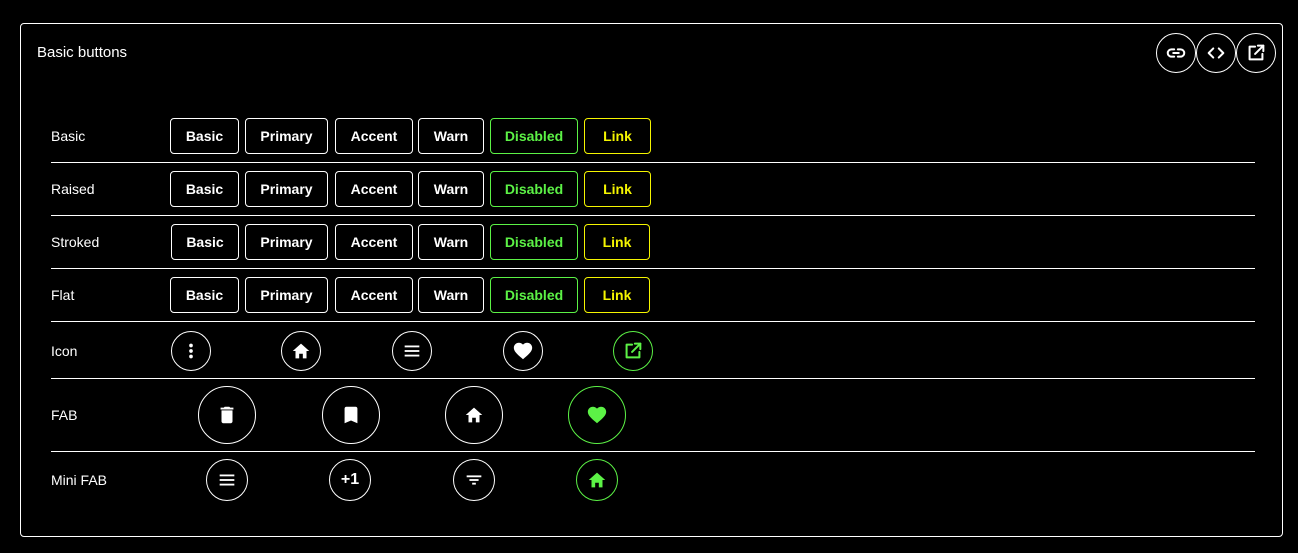 This screenshot has width=1298, height=553. I want to click on menu-button, so click(412, 351).